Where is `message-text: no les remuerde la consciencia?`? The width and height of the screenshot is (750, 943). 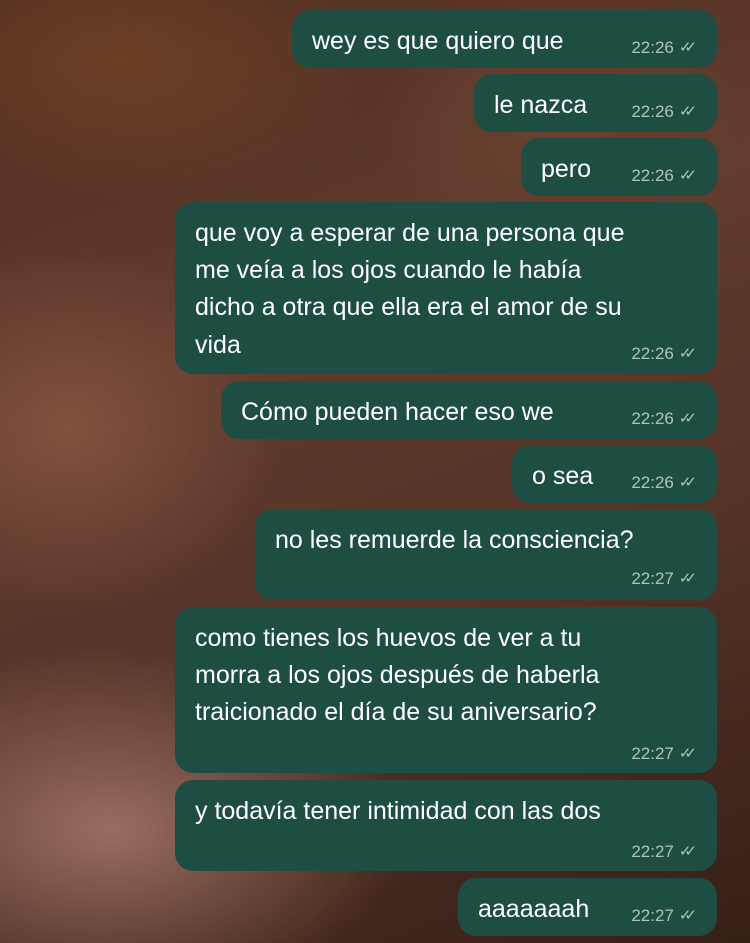 message-text: no les remuerde la consciencia? is located at coordinates (454, 540).